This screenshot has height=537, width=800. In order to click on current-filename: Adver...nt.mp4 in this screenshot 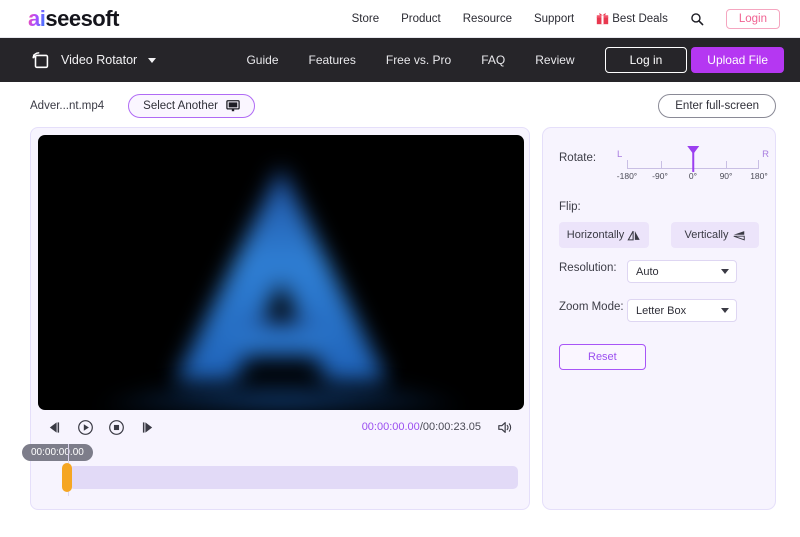, I will do `click(67, 106)`.